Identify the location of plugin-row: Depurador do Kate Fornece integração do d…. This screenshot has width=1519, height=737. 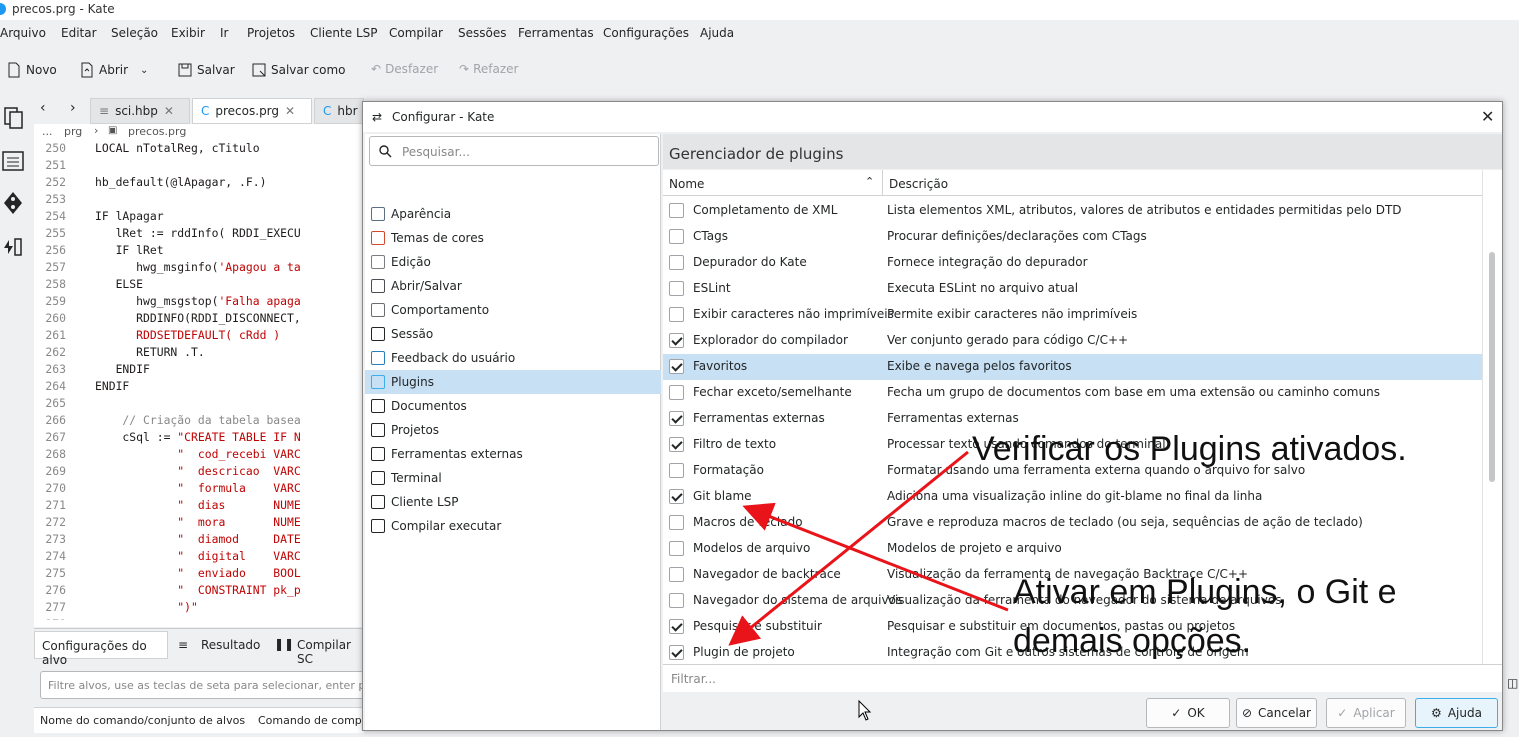
(1072, 263).